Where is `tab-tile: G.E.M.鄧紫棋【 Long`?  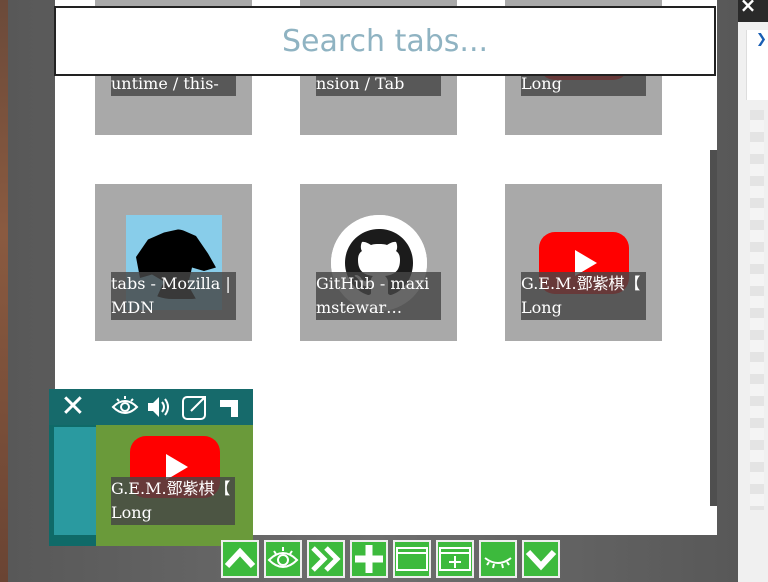
tab-tile: G.E.M.鄧紫棋【 Long is located at coordinates (583, 262).